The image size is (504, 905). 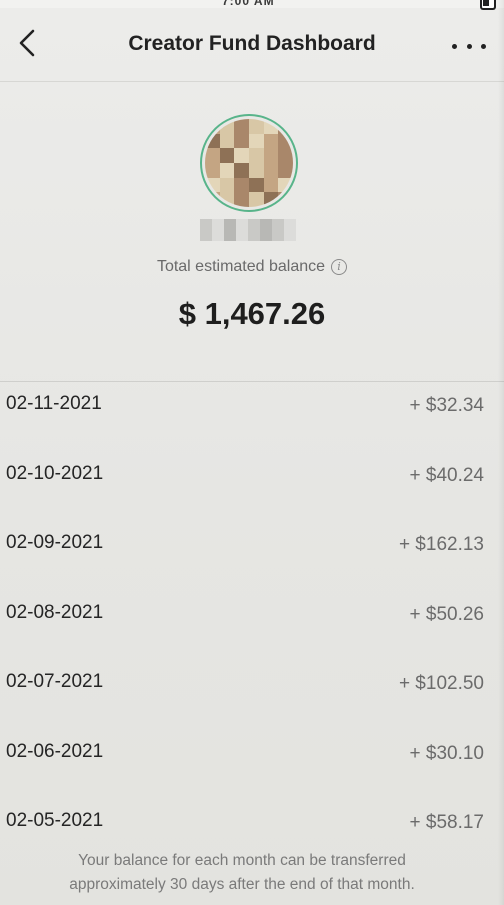 I want to click on edge-shadow, so click(x=501, y=452).